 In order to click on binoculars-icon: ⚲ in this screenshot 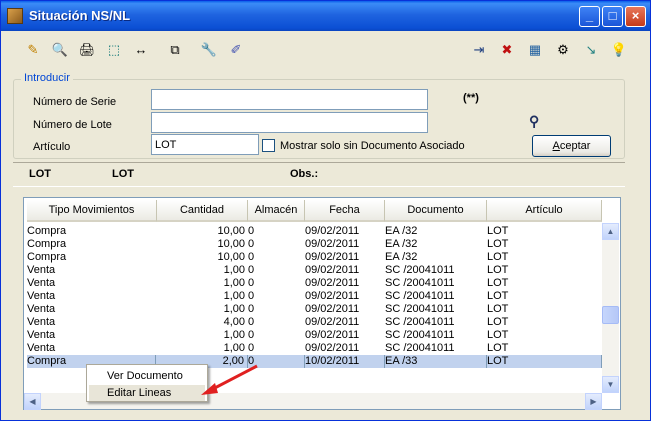, I will do `click(534, 121)`.